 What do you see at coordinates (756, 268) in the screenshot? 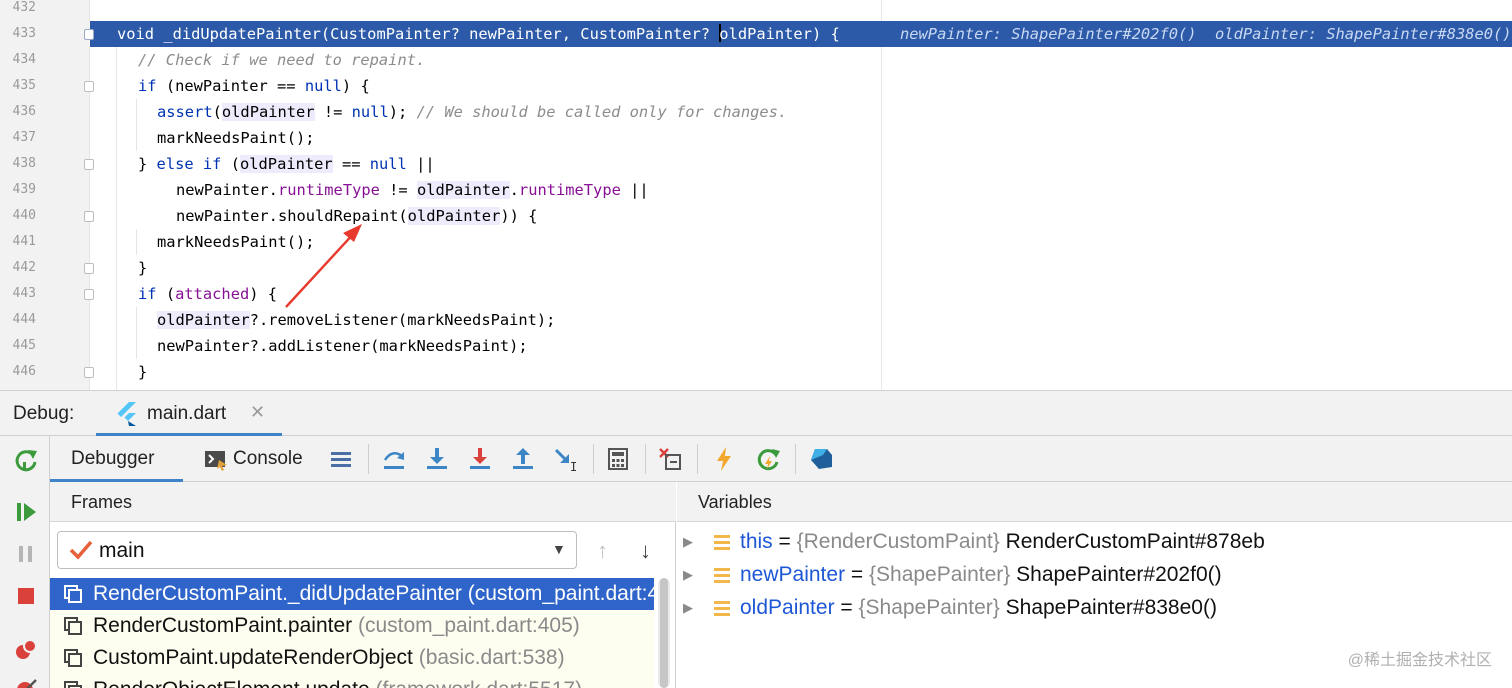
I see `code-line: 442 }` at bounding box center [756, 268].